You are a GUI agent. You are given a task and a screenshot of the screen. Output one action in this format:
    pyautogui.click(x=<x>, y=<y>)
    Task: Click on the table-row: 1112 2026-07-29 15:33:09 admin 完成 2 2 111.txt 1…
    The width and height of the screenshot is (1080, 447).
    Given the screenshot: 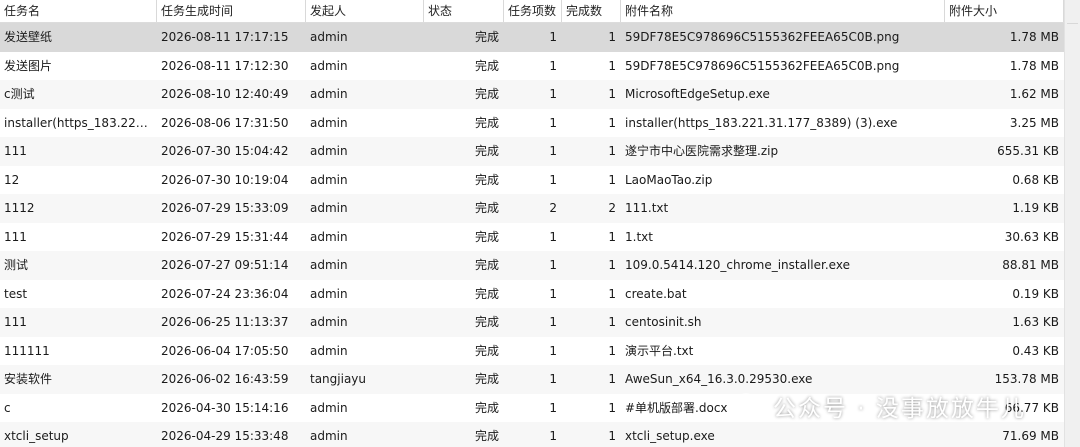 What is the action you would take?
    pyautogui.click(x=532, y=208)
    